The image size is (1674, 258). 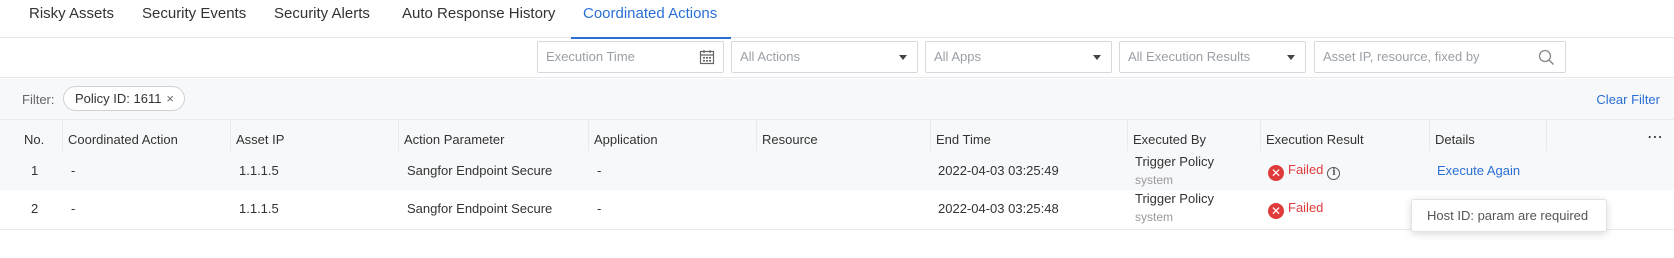 I want to click on row-no: 2, so click(x=35, y=208).